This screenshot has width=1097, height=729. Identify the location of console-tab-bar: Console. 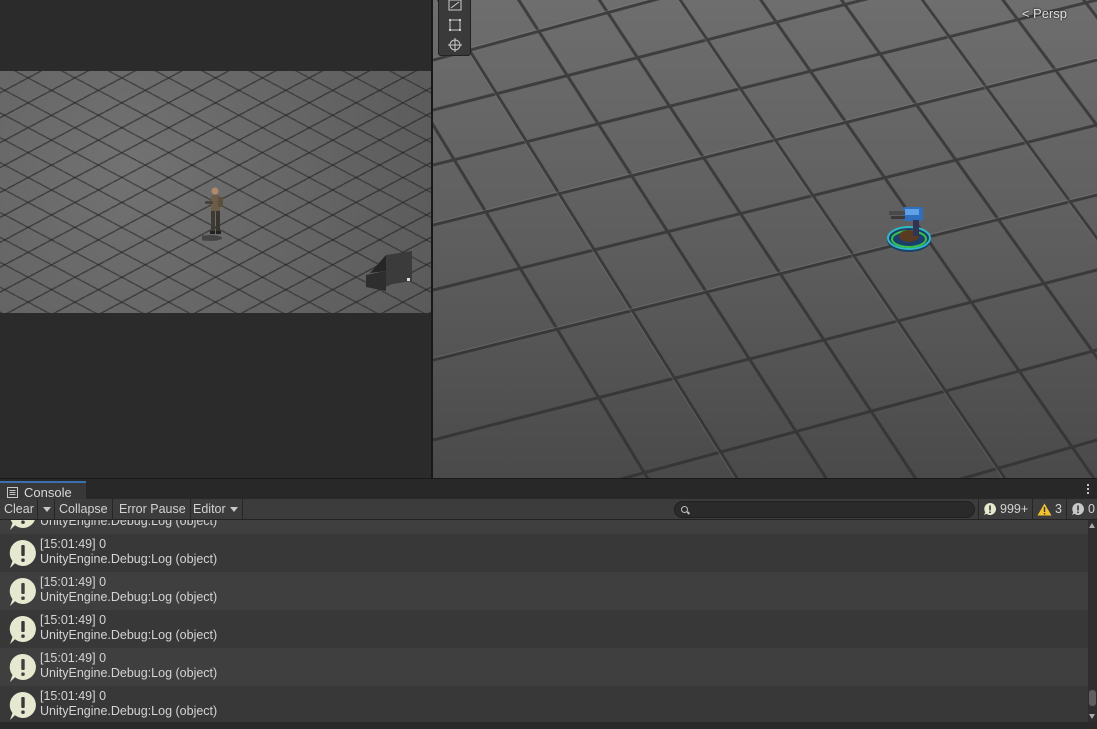
(548, 489).